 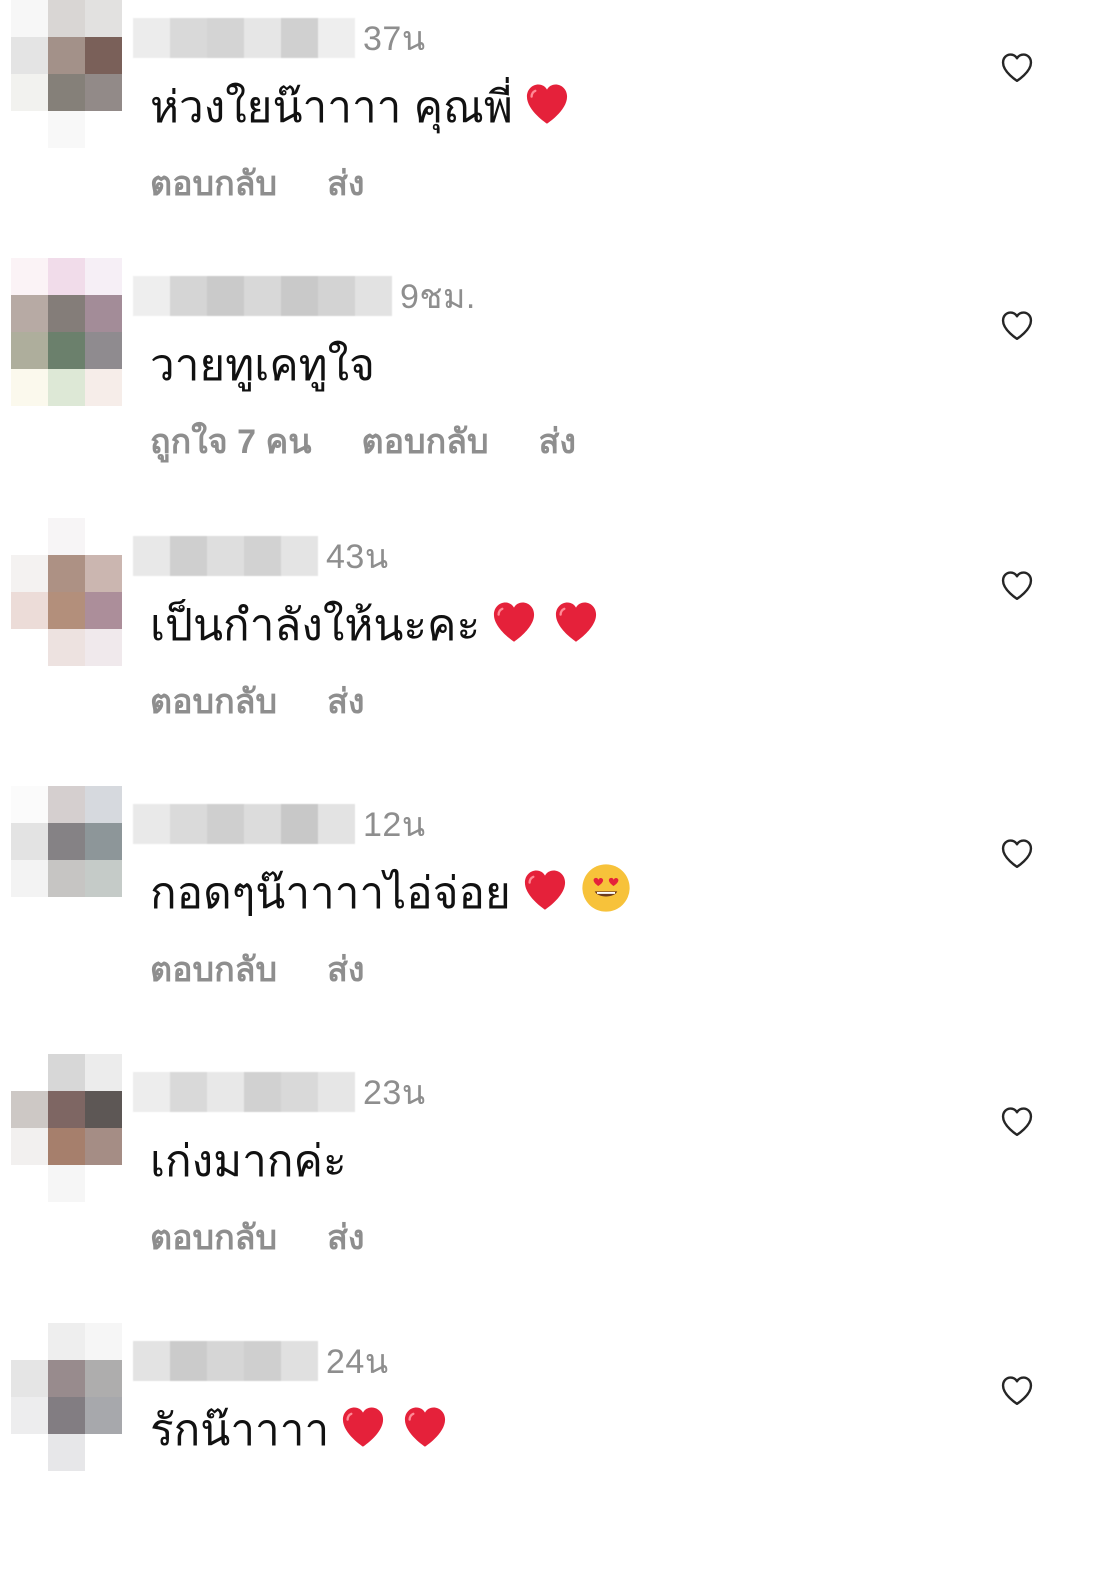 I want to click on comment-header: 43น, so click(x=261, y=556).